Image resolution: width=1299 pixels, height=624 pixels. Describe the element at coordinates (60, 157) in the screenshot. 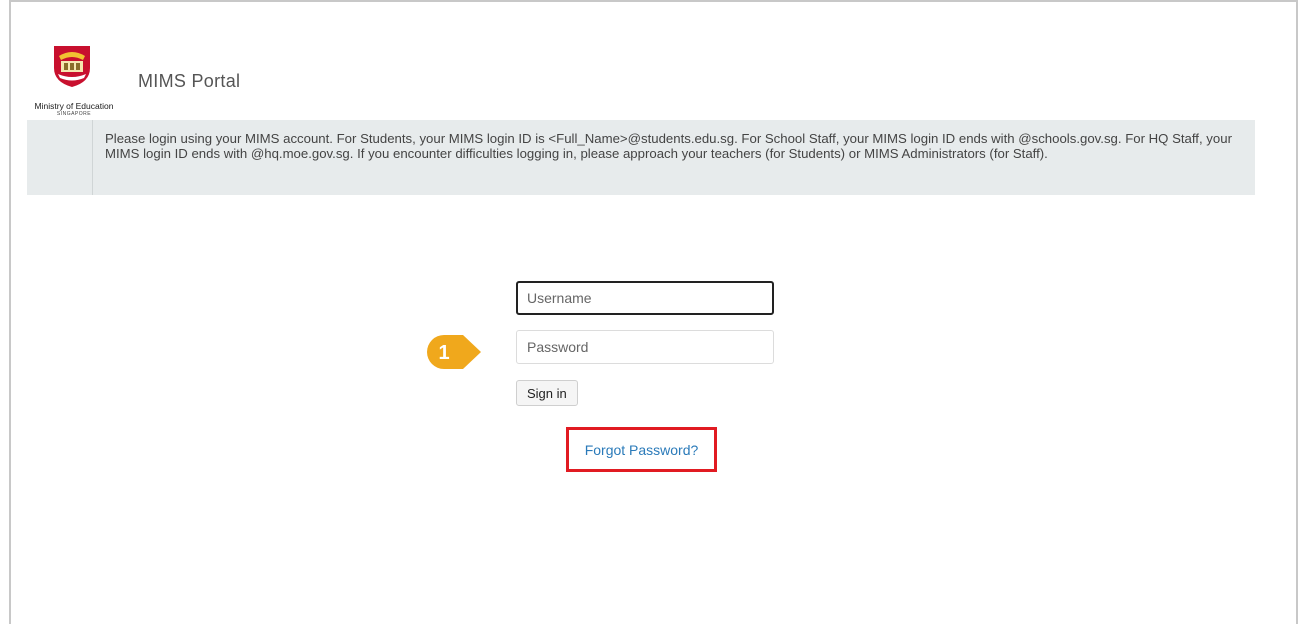

I see `notice-side-bar` at that location.